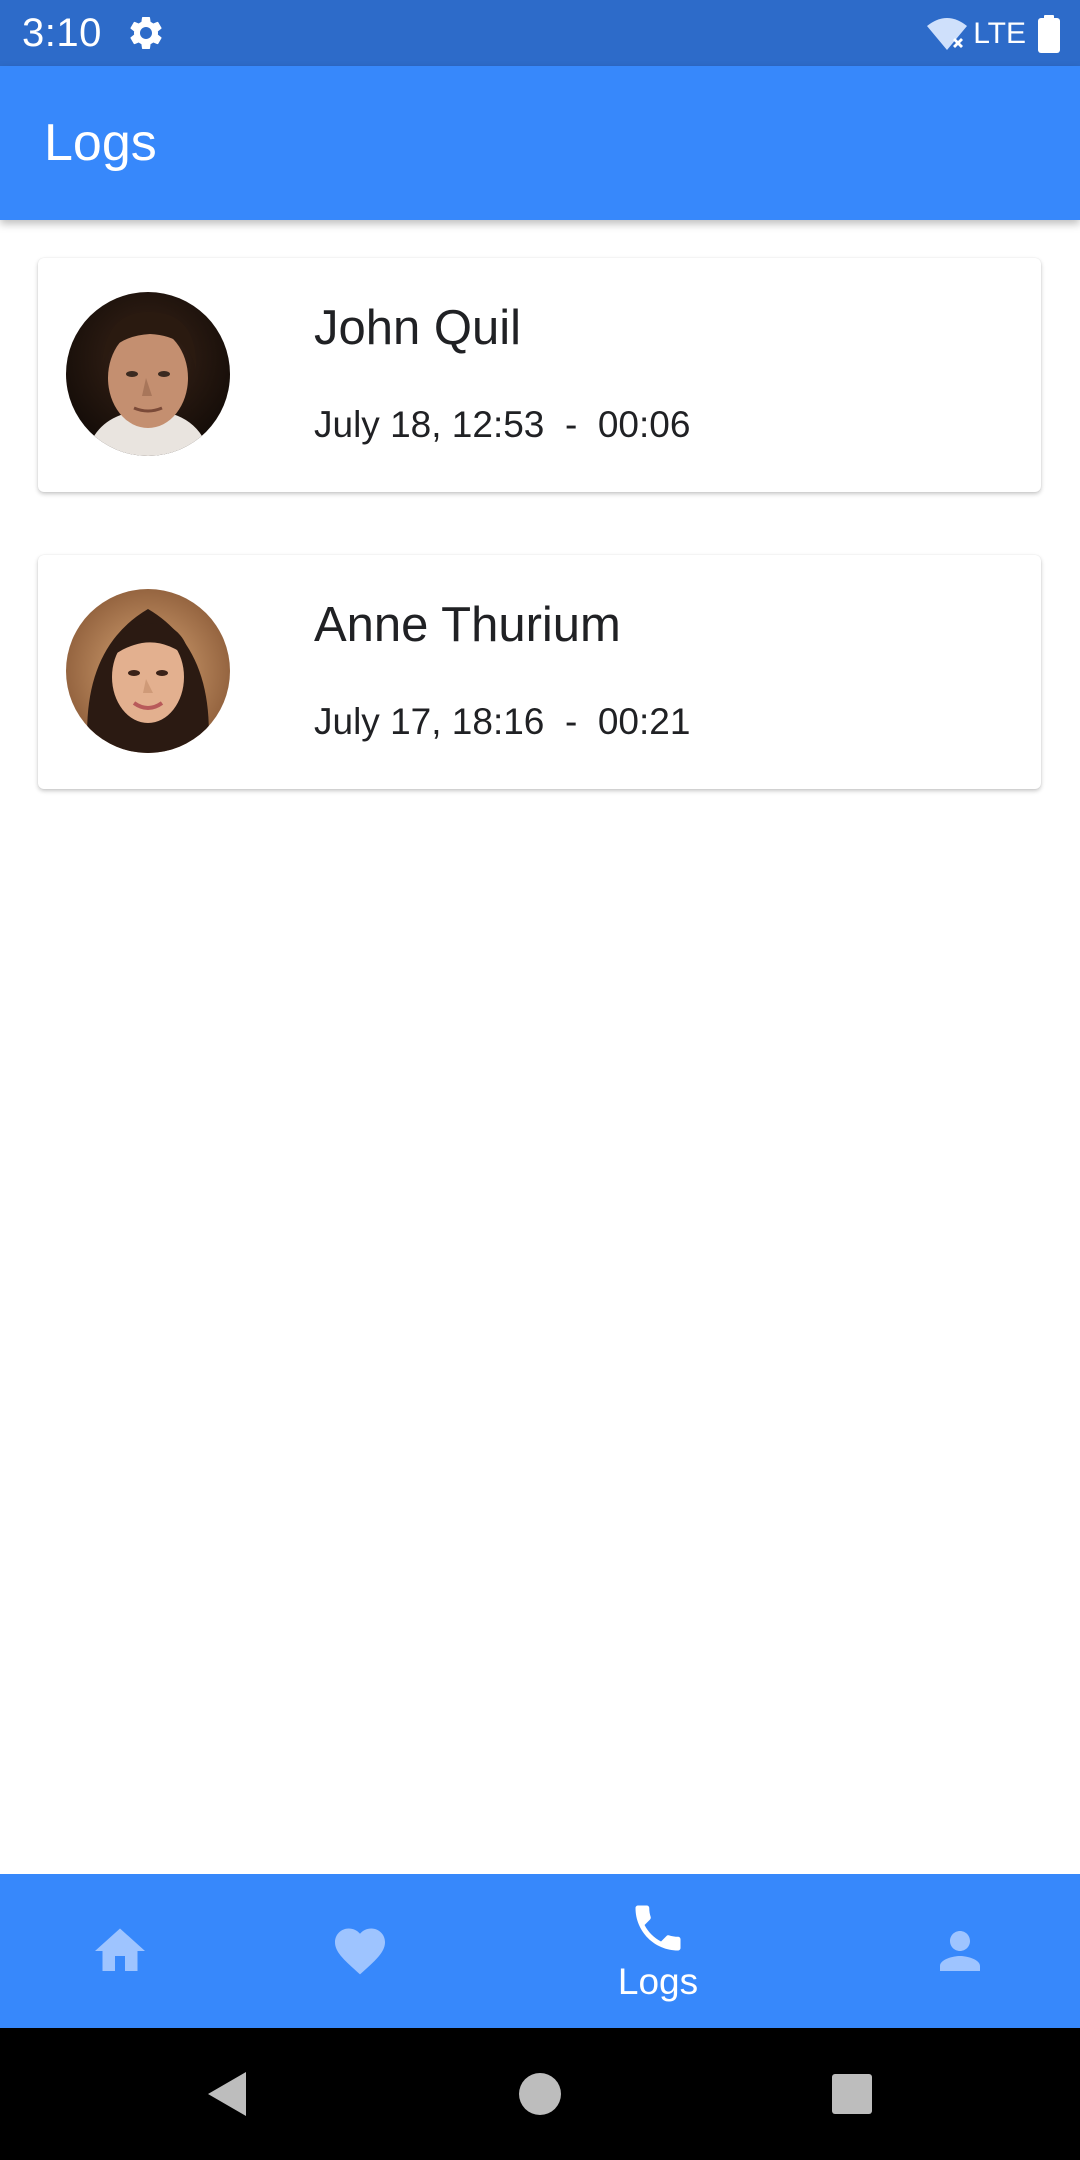 The height and width of the screenshot is (2160, 1080). Describe the element at coordinates (540, 33) in the screenshot. I see `status-bar: 3:10 LTE` at that location.